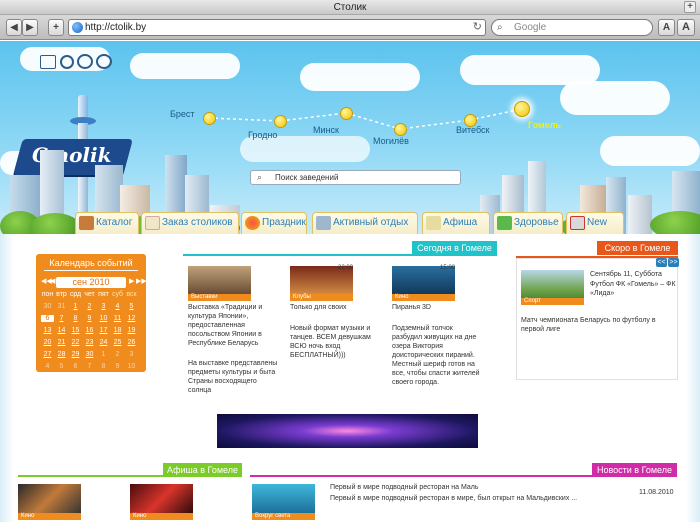  I want to click on venue-search-input: ⌕ Поиск заведений, so click(355, 177).